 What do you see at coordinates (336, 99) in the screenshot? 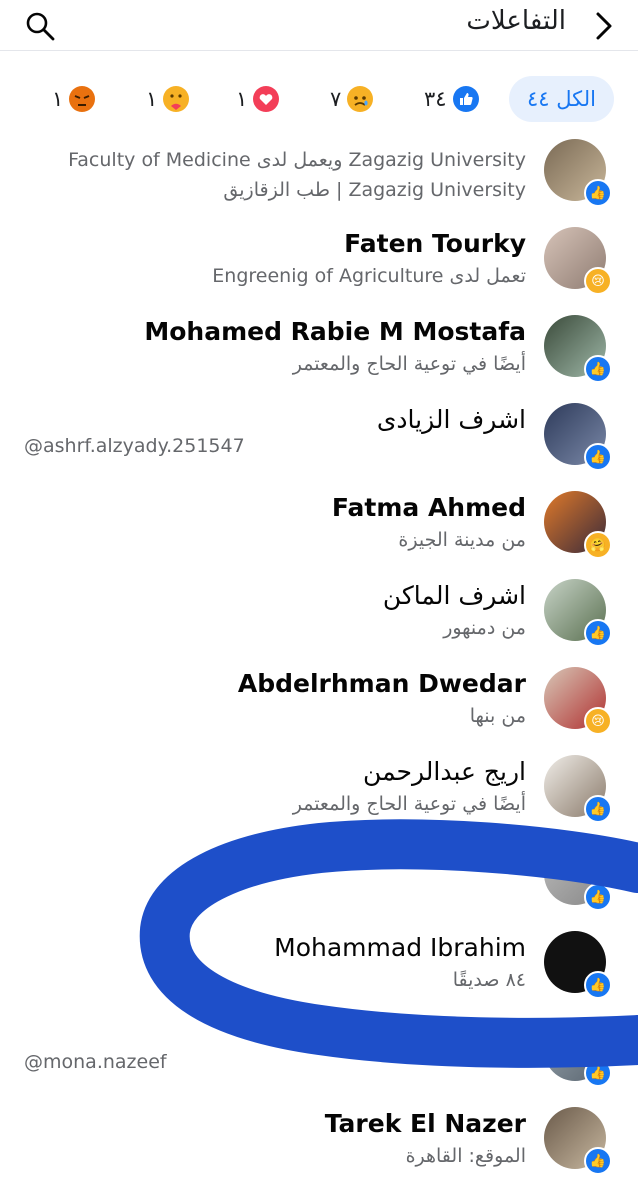
I see `tab-count: ٧` at bounding box center [336, 99].